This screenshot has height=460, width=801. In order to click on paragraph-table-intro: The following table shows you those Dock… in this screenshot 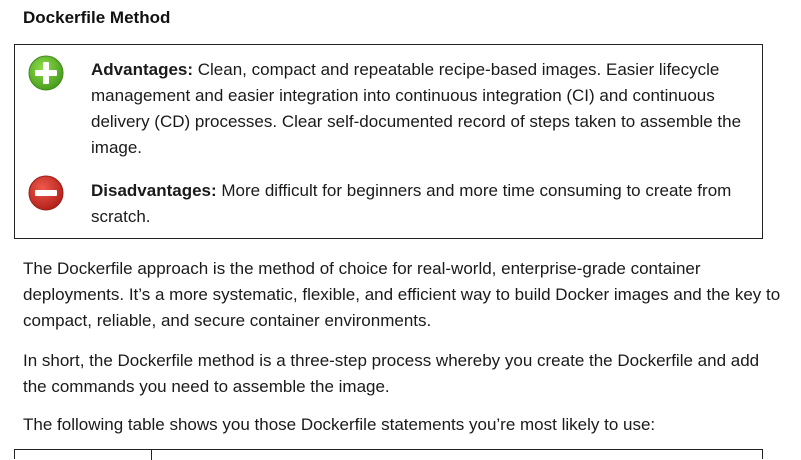, I will do `click(339, 424)`.